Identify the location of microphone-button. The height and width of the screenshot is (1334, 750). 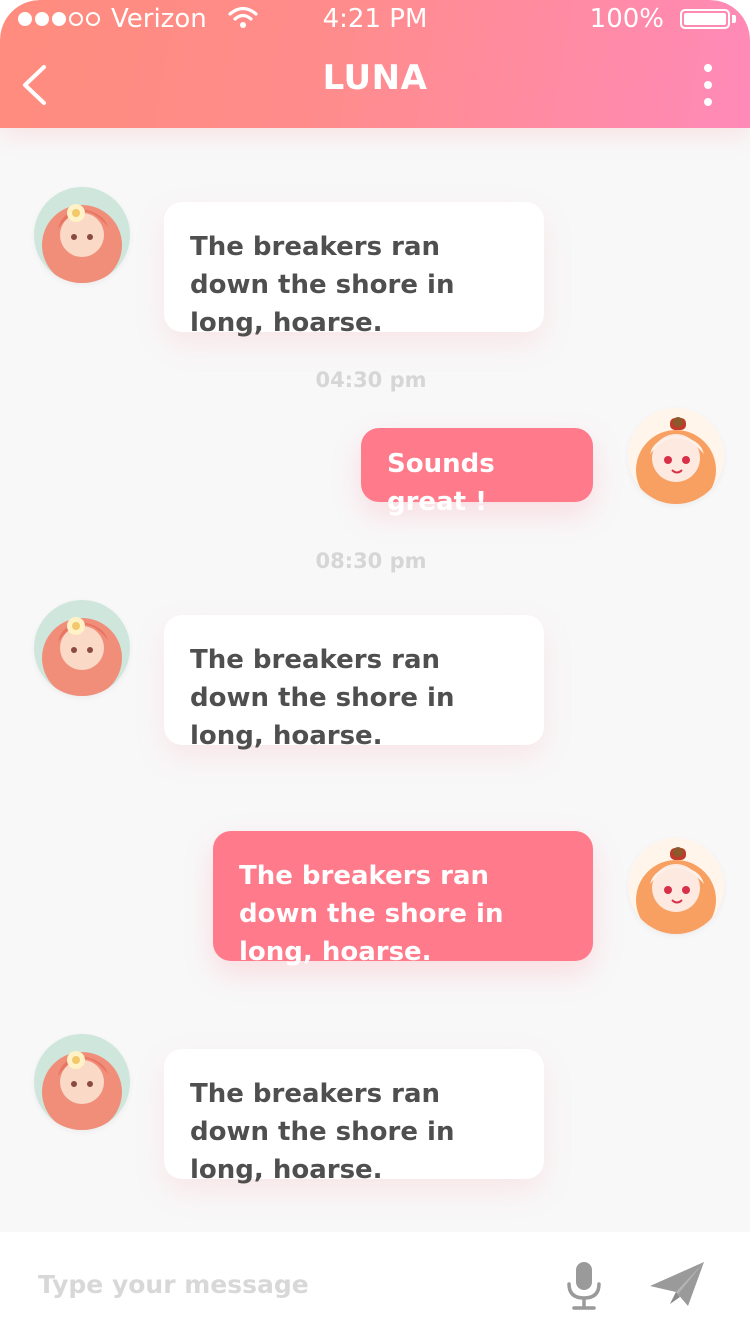
(584, 1286).